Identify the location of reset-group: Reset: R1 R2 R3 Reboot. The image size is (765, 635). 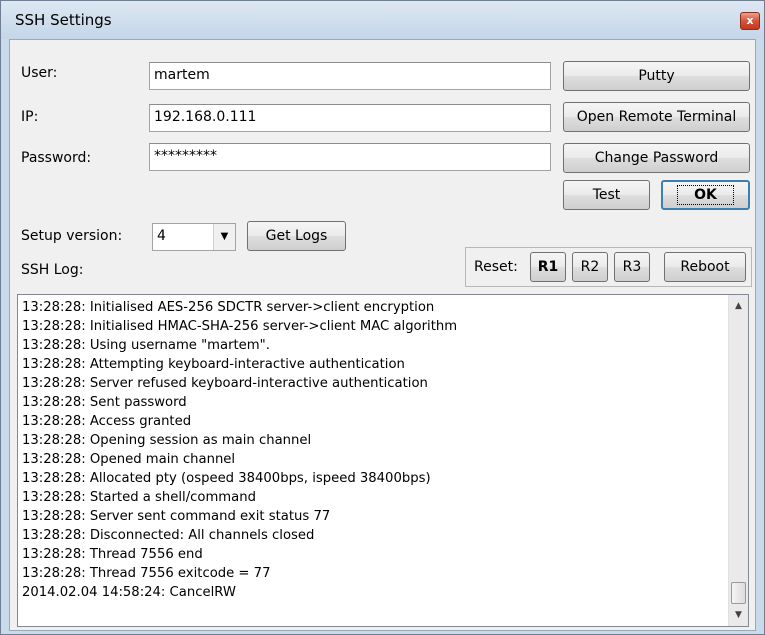
(608, 267).